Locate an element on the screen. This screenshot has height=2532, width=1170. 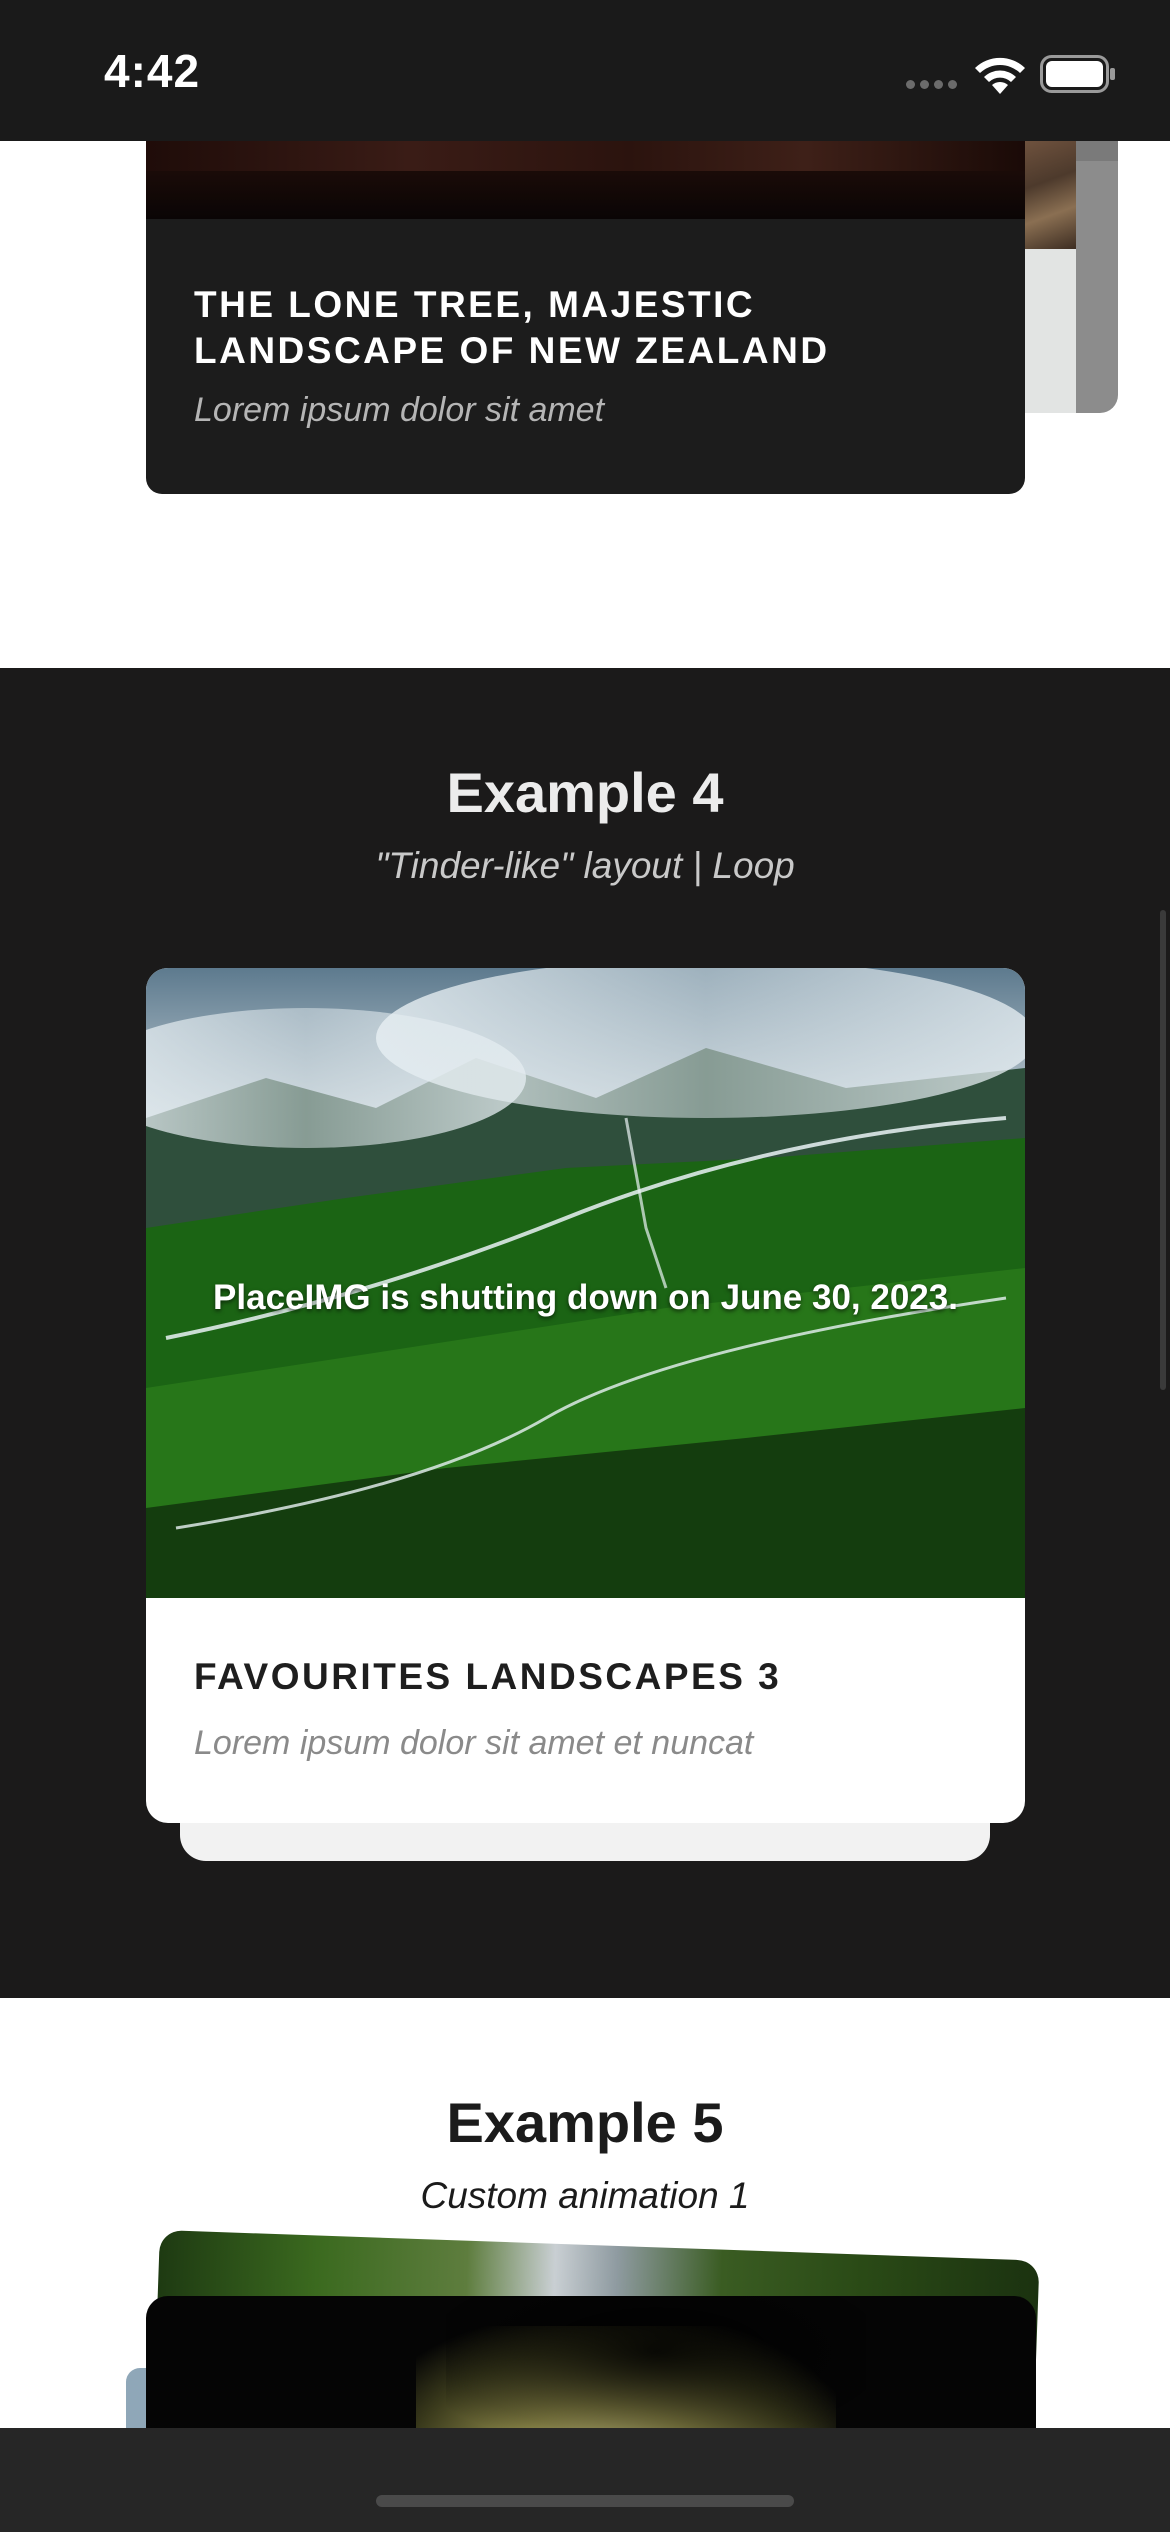
card-subtitle: Lorem ipsum dolor sit amet et nuncat is located at coordinates (474, 1743).